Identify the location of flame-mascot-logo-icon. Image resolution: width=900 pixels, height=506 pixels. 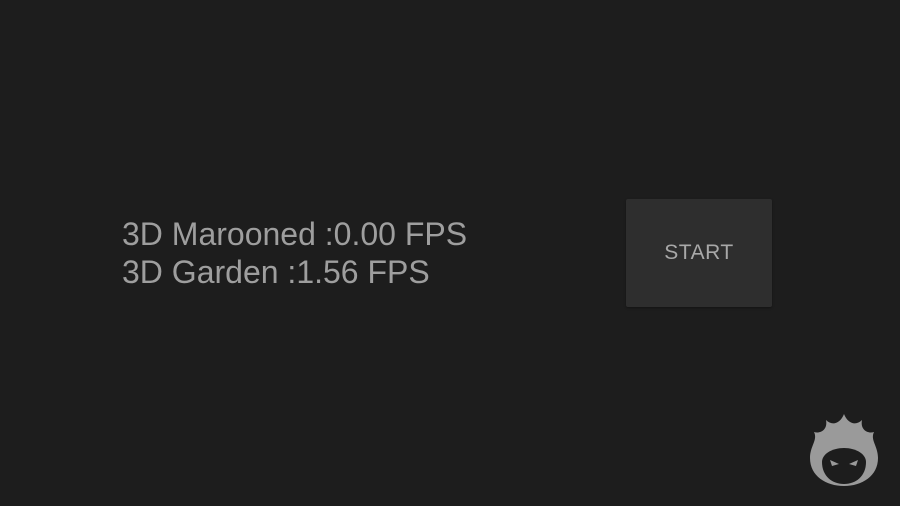
(844, 450).